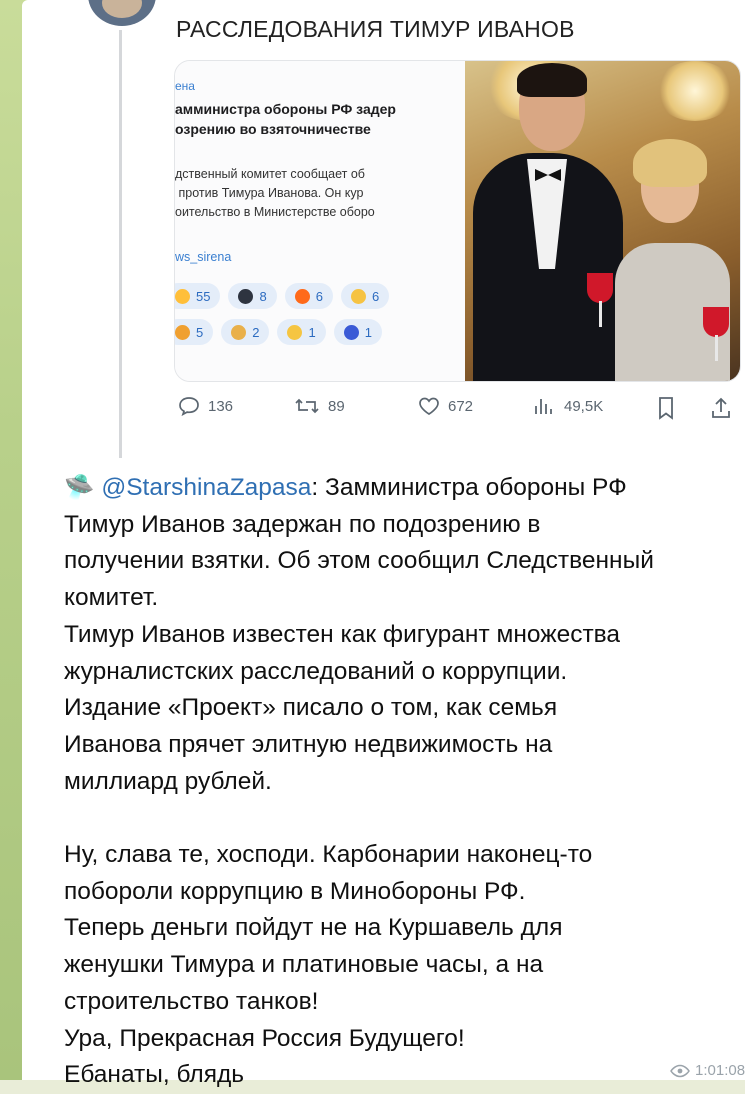  Describe the element at coordinates (358, 296) in the screenshot. I see `scream-emoji-icon` at that location.